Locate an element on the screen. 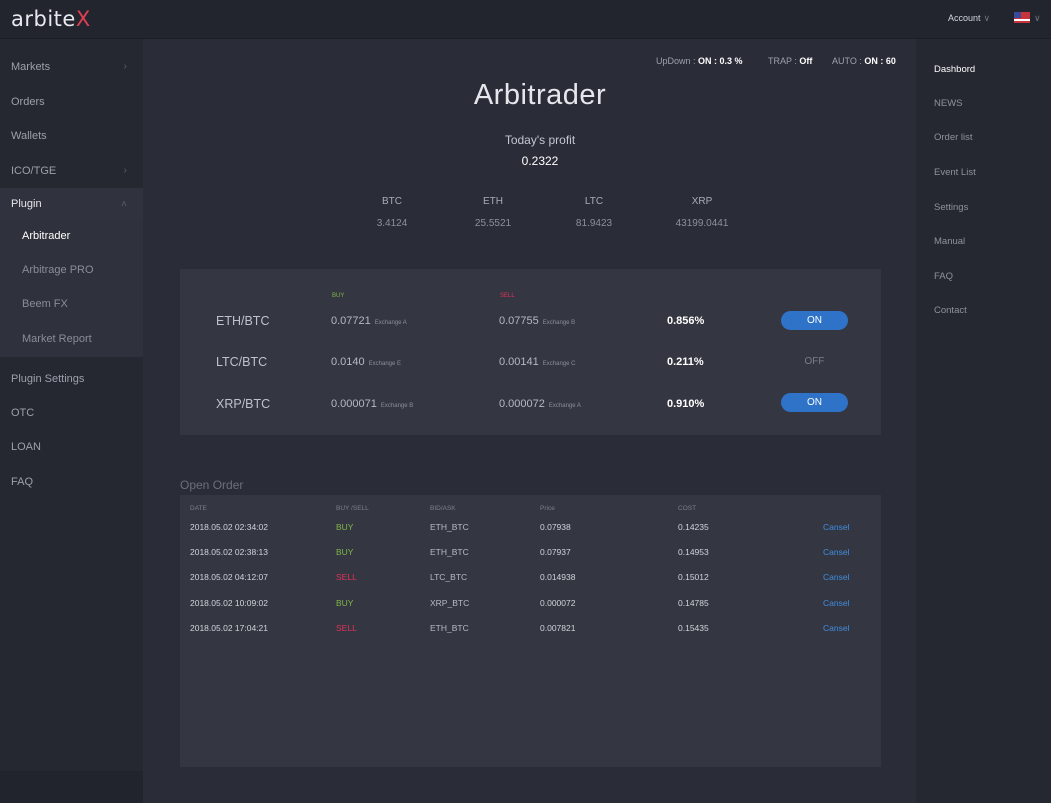 Image resolution: width=1051 pixels, height=803 pixels. order-price: 0.014938 is located at coordinates (558, 577).